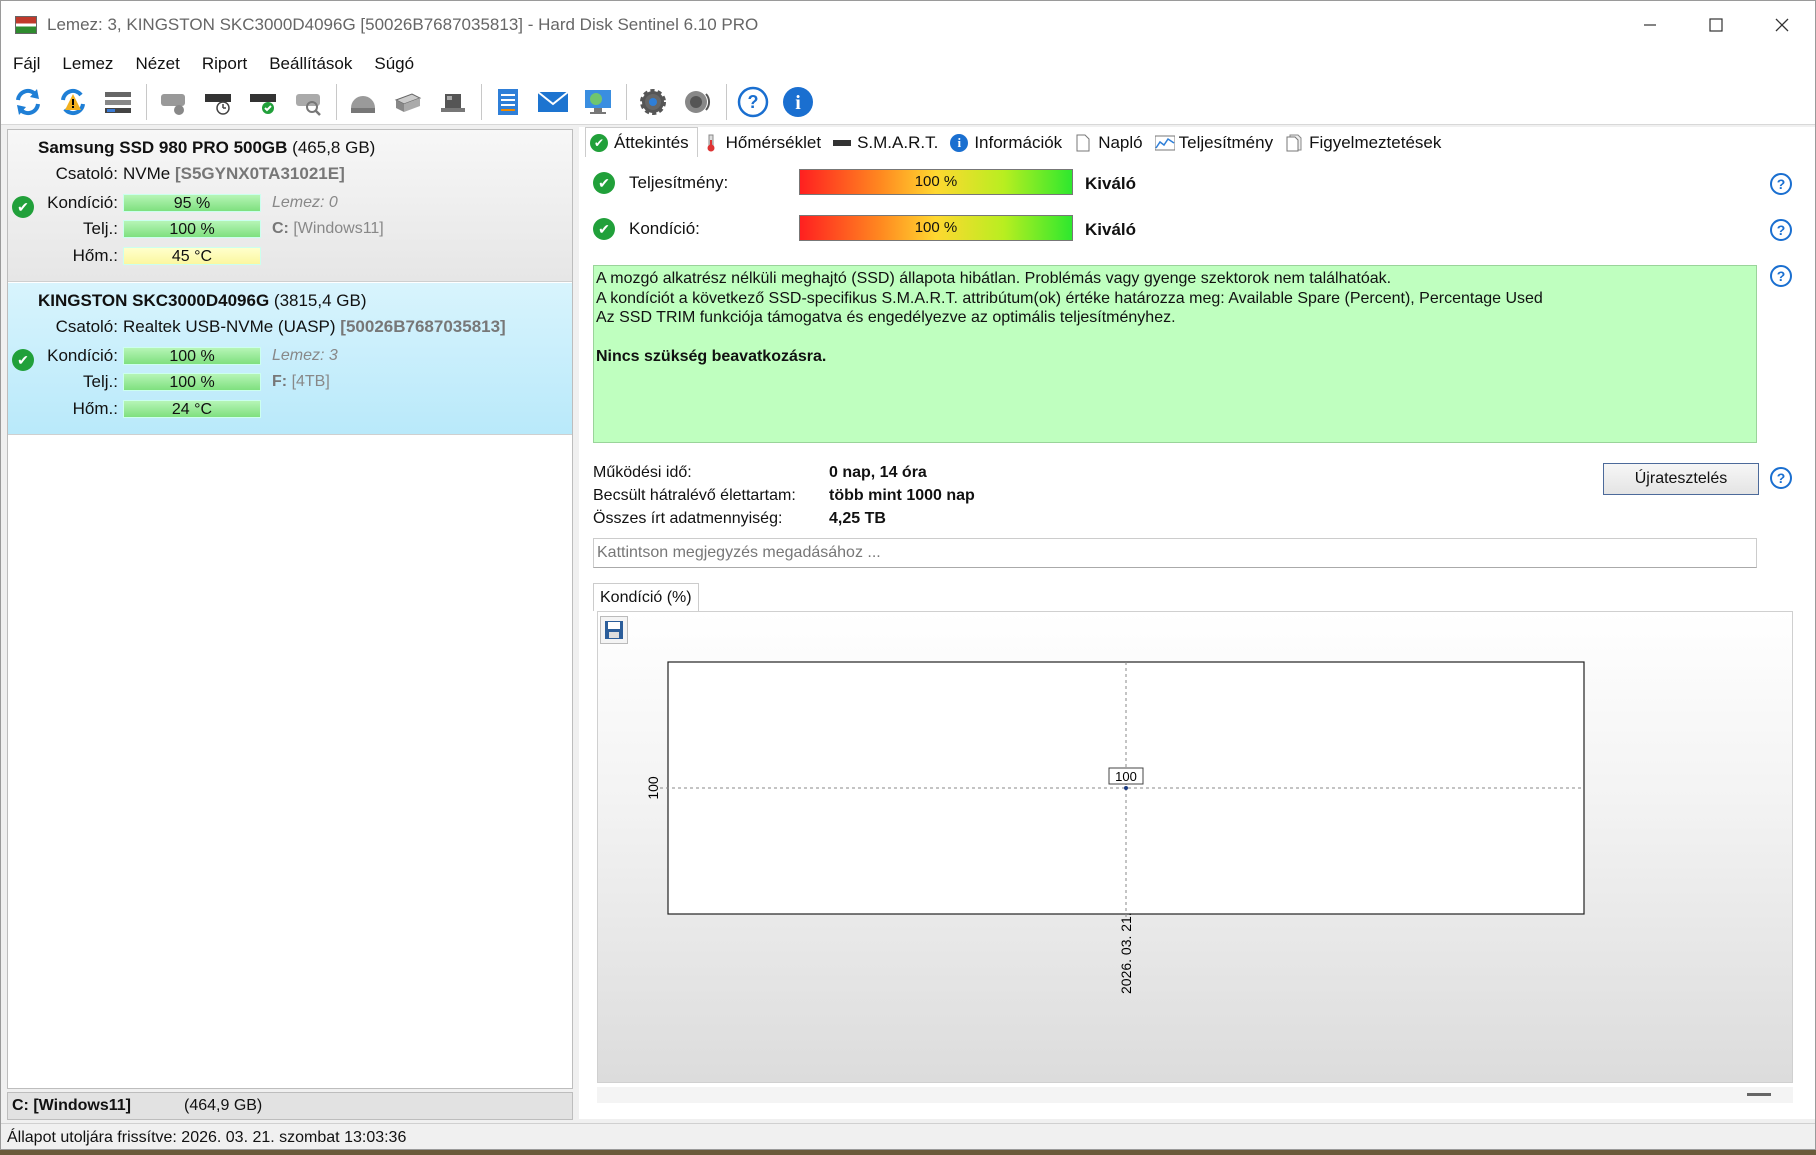 The height and width of the screenshot is (1155, 1816). I want to click on written-value: 4,25 TB, so click(857, 518).